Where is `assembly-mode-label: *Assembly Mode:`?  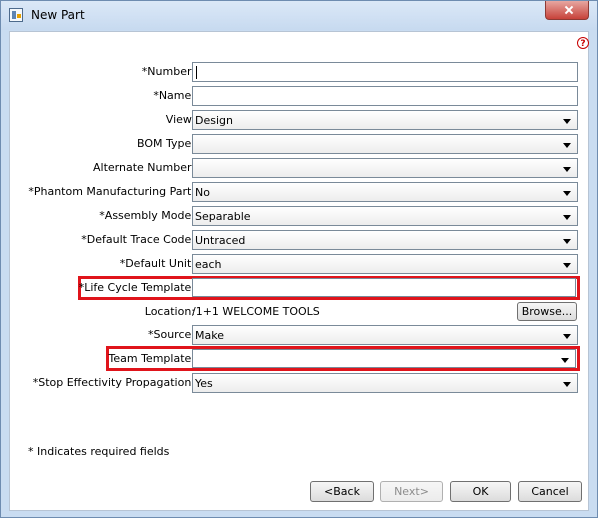 assembly-mode-label: *Assembly Mode: is located at coordinates (147, 215).